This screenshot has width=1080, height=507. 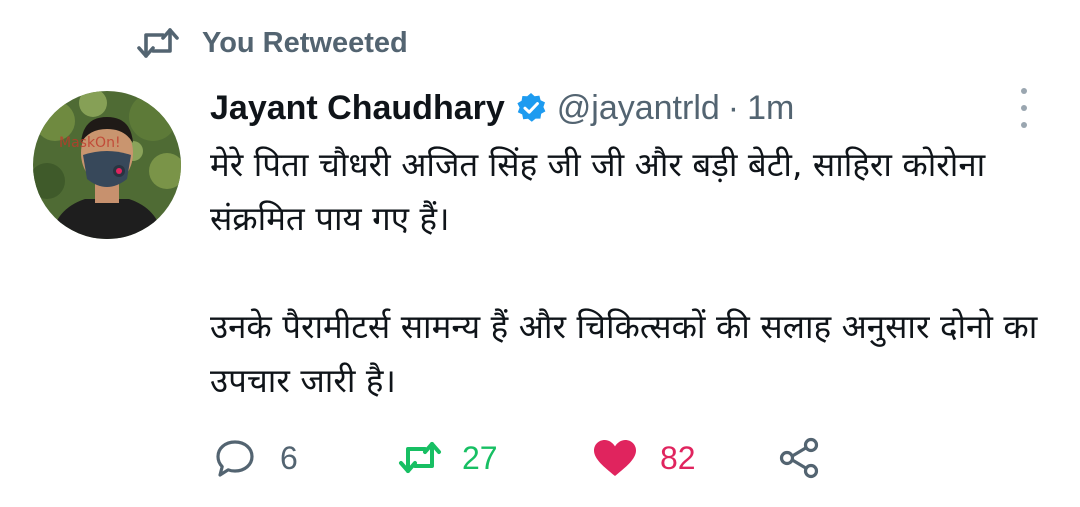 What do you see at coordinates (678, 457) in the screenshot?
I see `like-count: 82` at bounding box center [678, 457].